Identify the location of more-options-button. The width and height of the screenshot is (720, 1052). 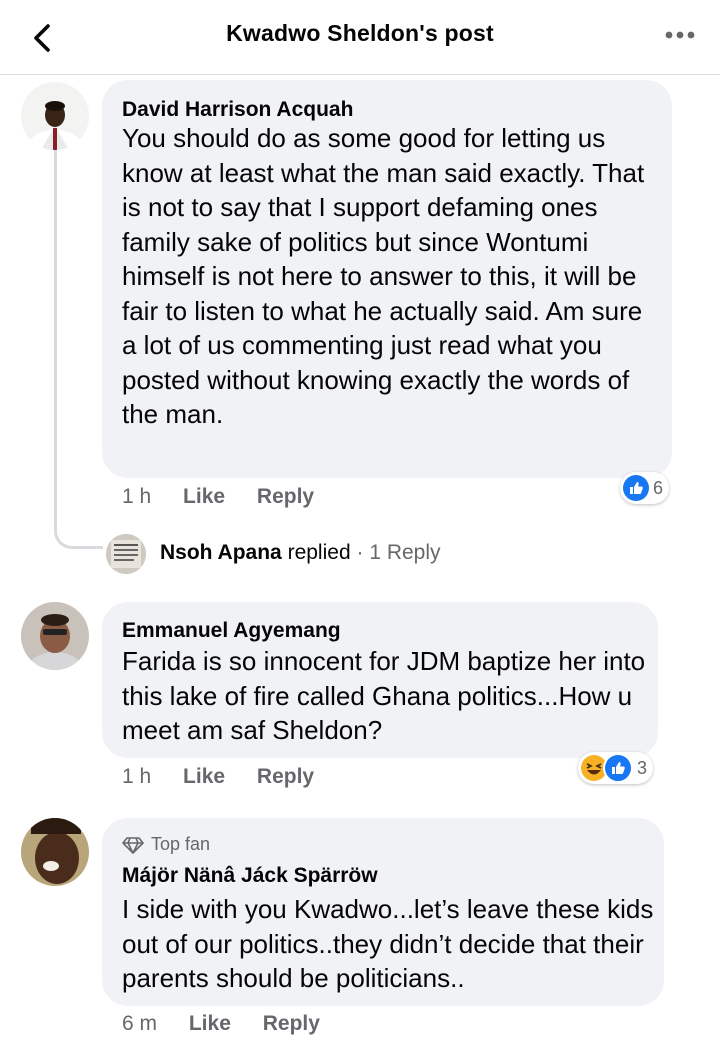
(680, 35).